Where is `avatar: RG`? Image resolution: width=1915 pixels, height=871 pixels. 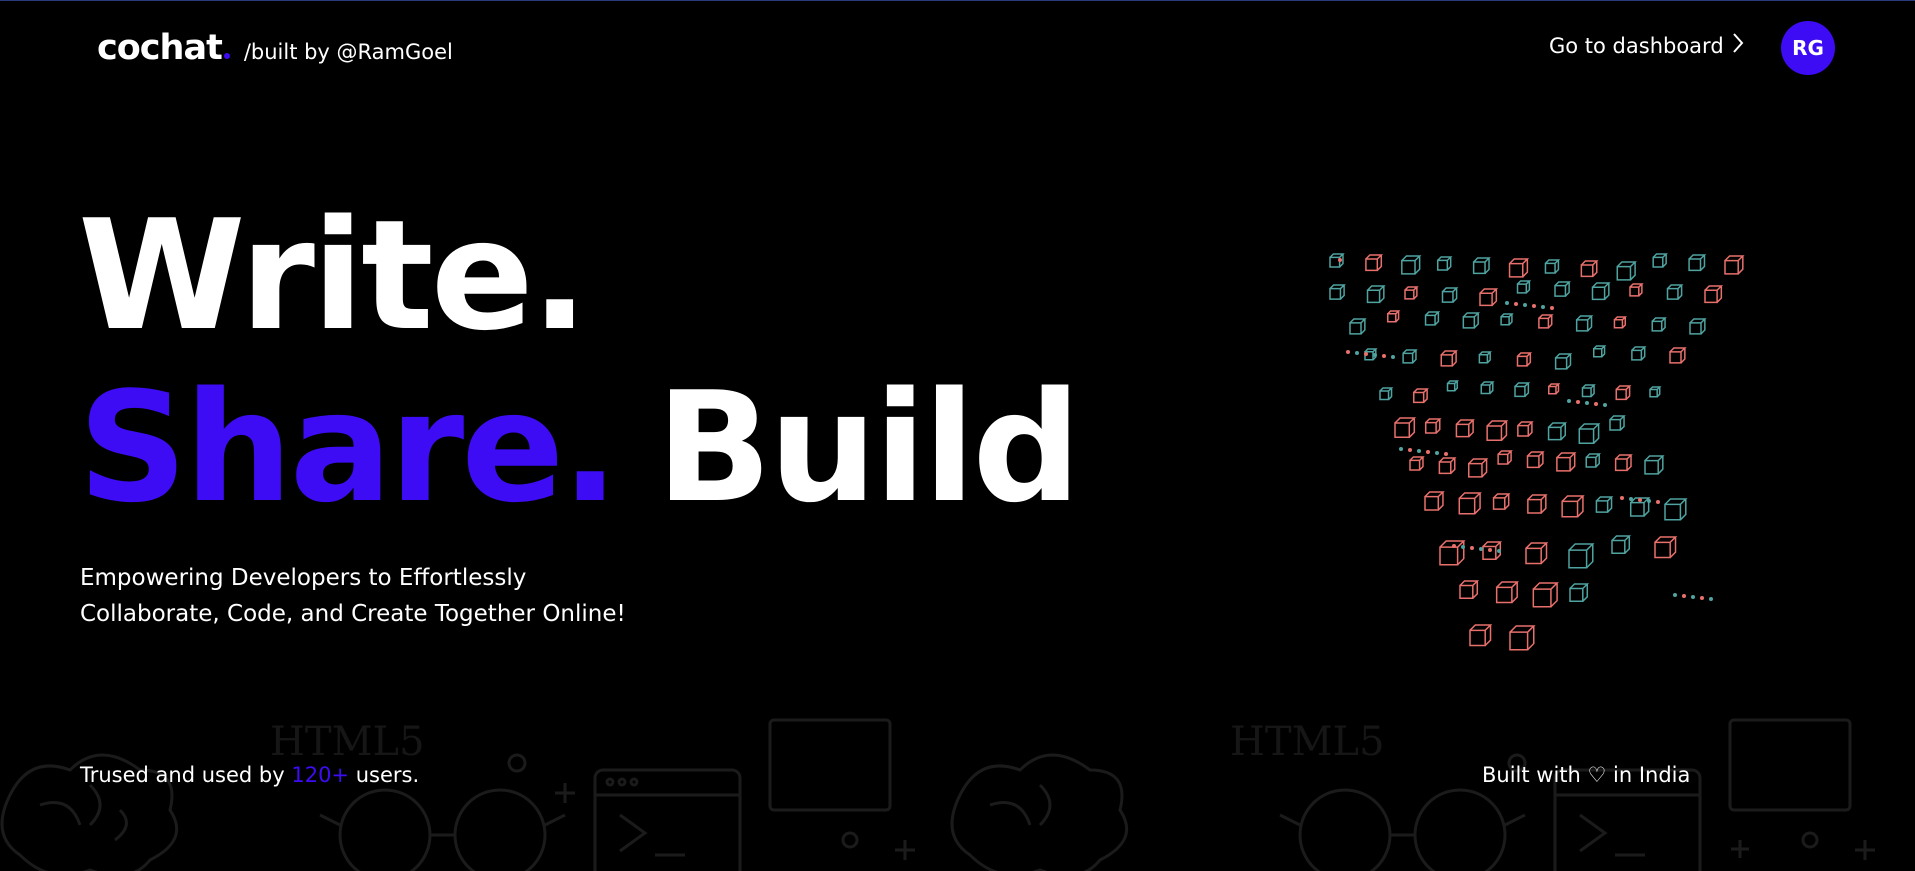
avatar: RG is located at coordinates (1808, 48).